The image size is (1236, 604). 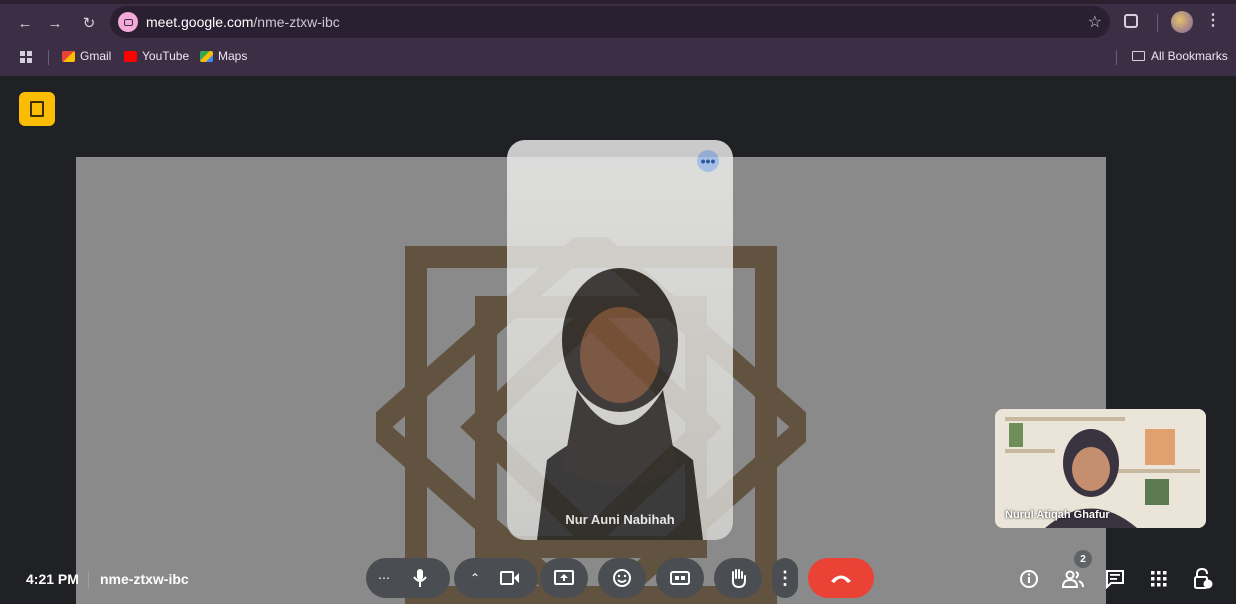 I want to click on forward-icon: →, so click(x=55, y=23).